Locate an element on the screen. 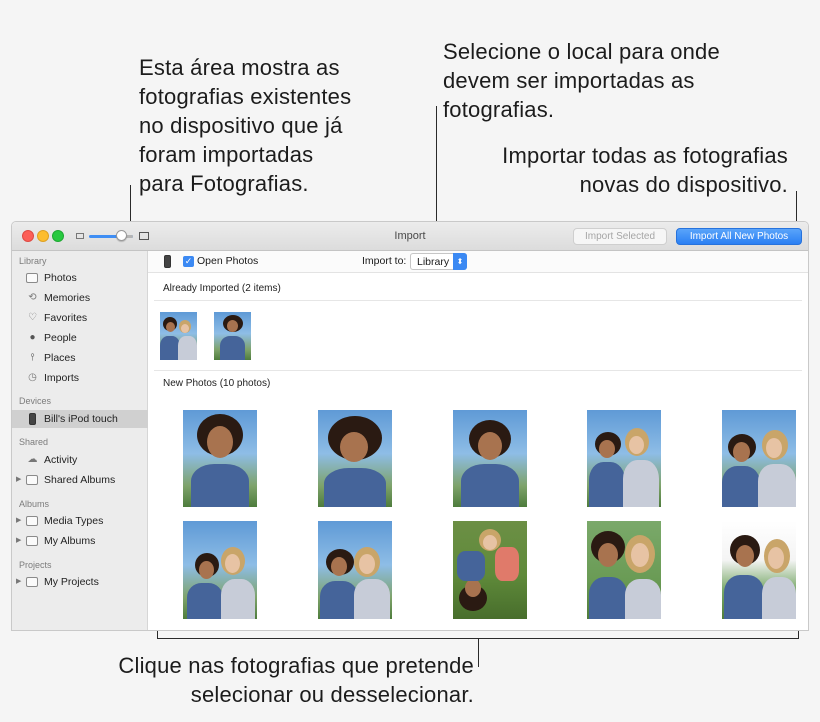 The image size is (820, 722). open-photos-checkbox: ✓ is located at coordinates (188, 261).